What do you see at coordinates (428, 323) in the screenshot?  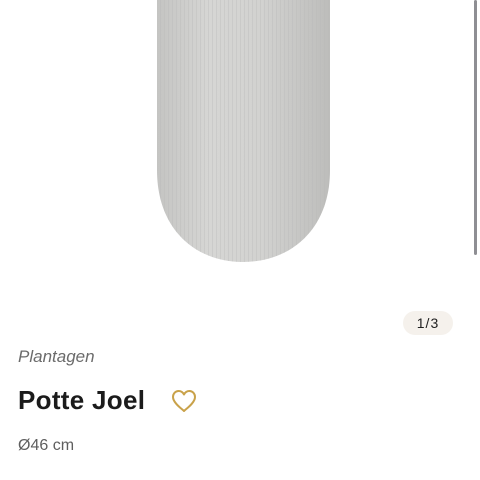 I see `image-page-indicator: 1/3` at bounding box center [428, 323].